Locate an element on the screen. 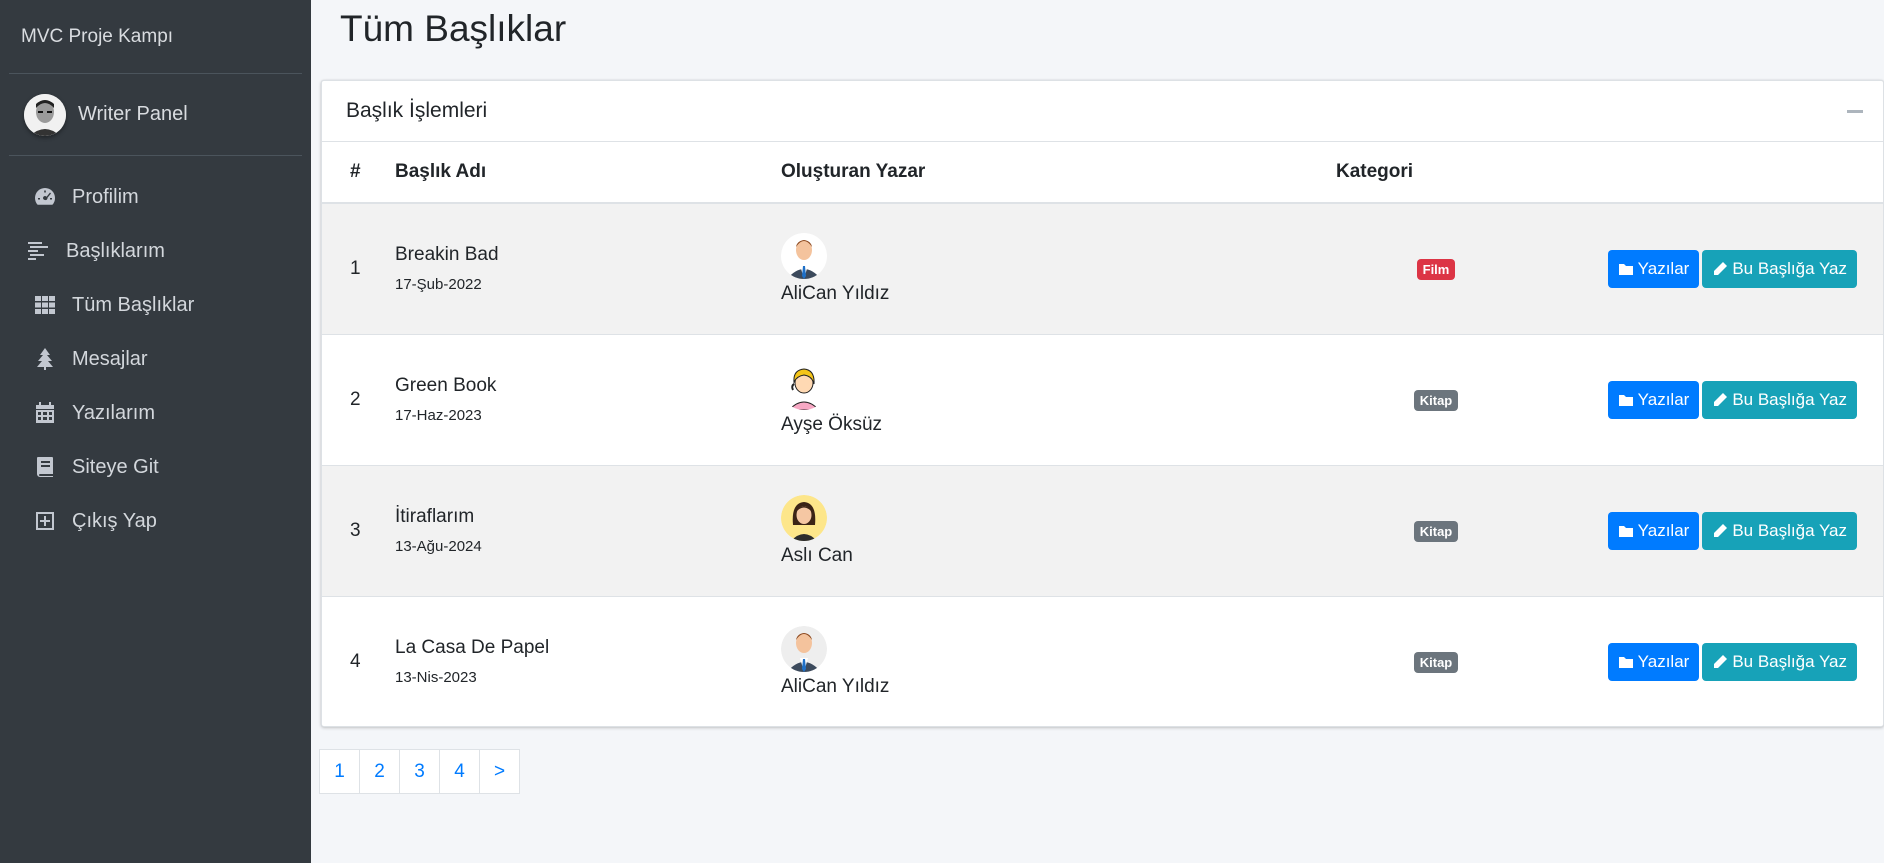 Image resolution: width=1884 pixels, height=863 pixels. author-name: Ayşe Öksüz is located at coordinates (832, 424).